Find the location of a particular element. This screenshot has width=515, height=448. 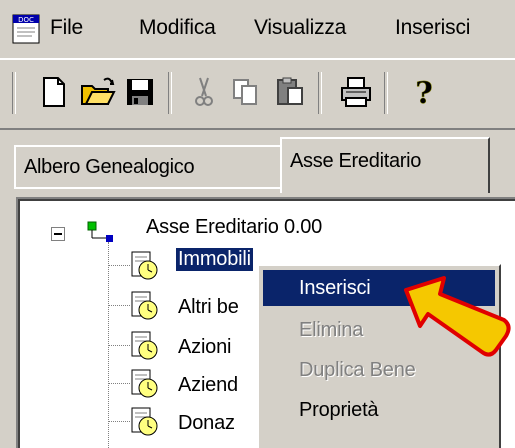

collapse-toggle-icon is located at coordinates (58, 234).